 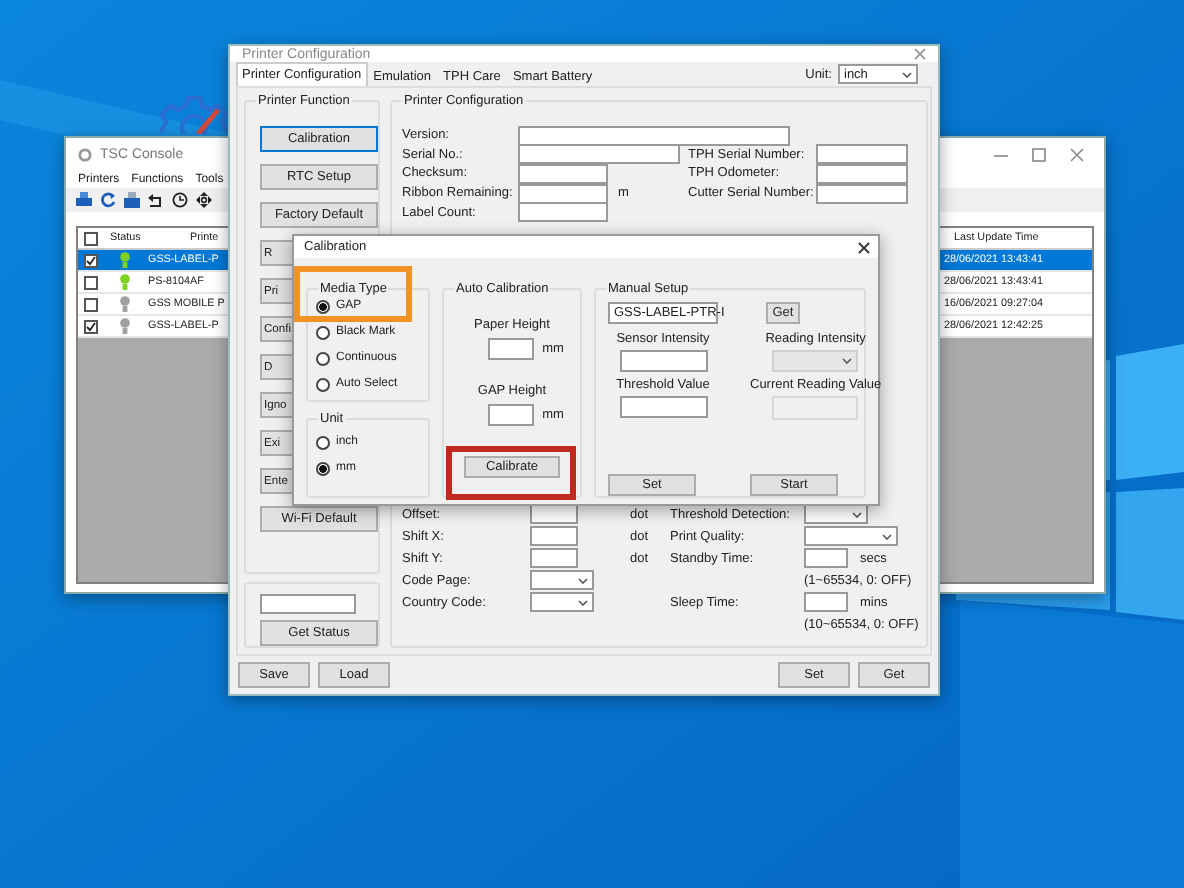 What do you see at coordinates (1039, 154) in the screenshot?
I see `maximize-icon` at bounding box center [1039, 154].